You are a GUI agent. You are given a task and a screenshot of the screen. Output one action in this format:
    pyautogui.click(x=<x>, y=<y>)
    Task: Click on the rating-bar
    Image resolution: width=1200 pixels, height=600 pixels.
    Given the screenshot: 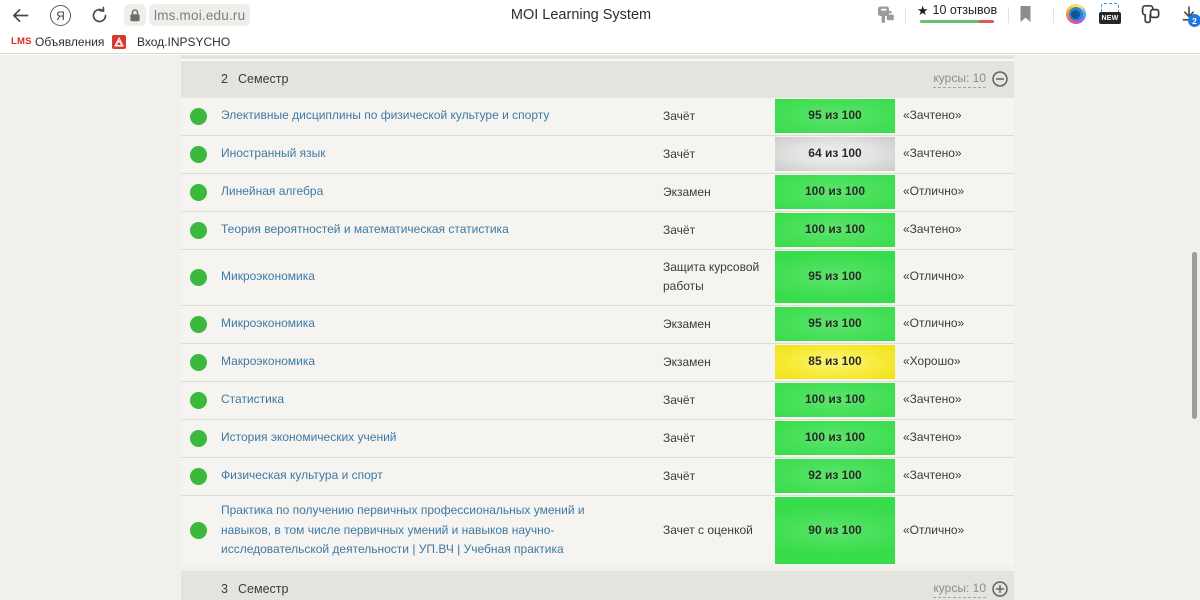 What is the action you would take?
    pyautogui.click(x=957, y=21)
    